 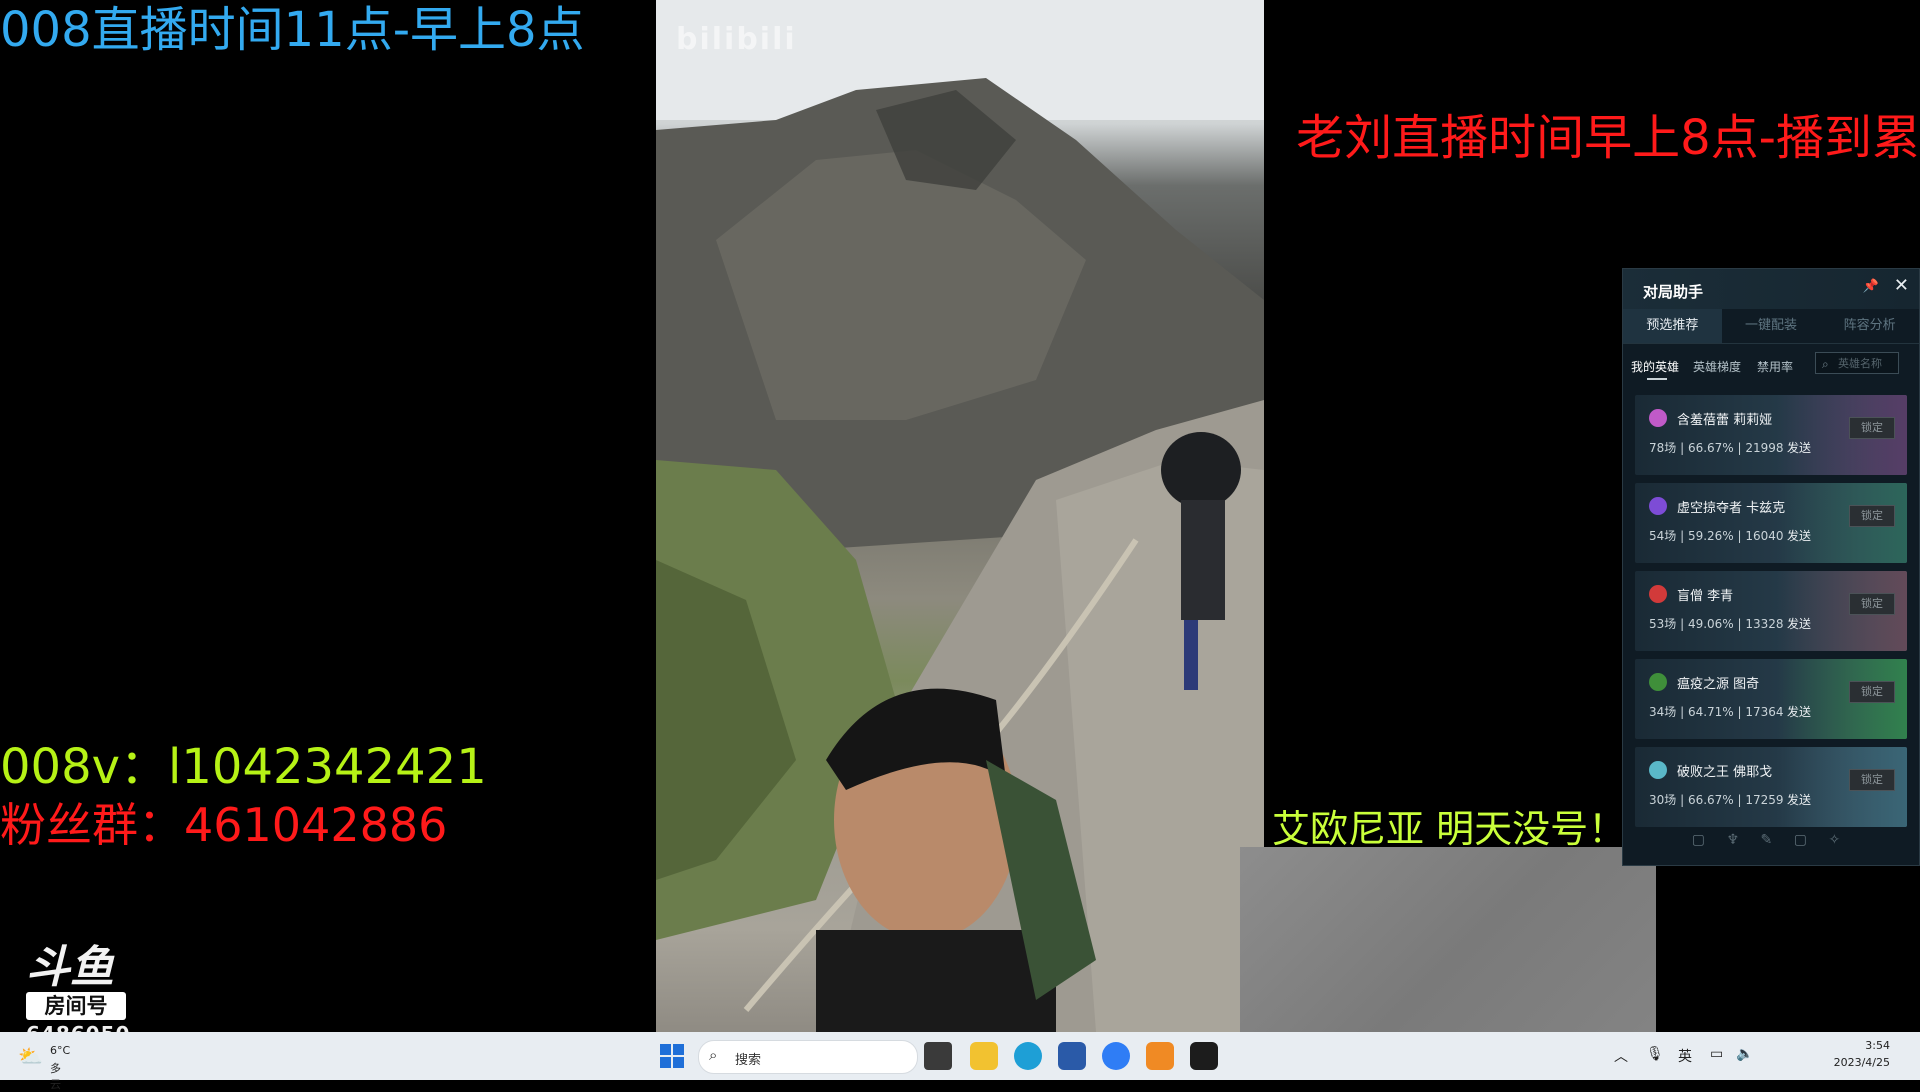 What do you see at coordinates (243, 767) in the screenshot?
I see `wechat-id-text: 008v：l1042342421` at bounding box center [243, 767].